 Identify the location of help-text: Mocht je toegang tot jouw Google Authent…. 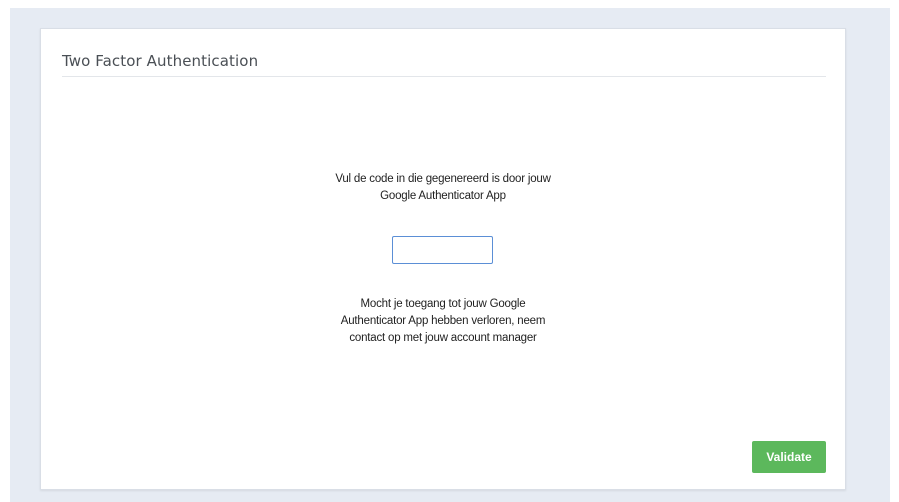
(443, 321).